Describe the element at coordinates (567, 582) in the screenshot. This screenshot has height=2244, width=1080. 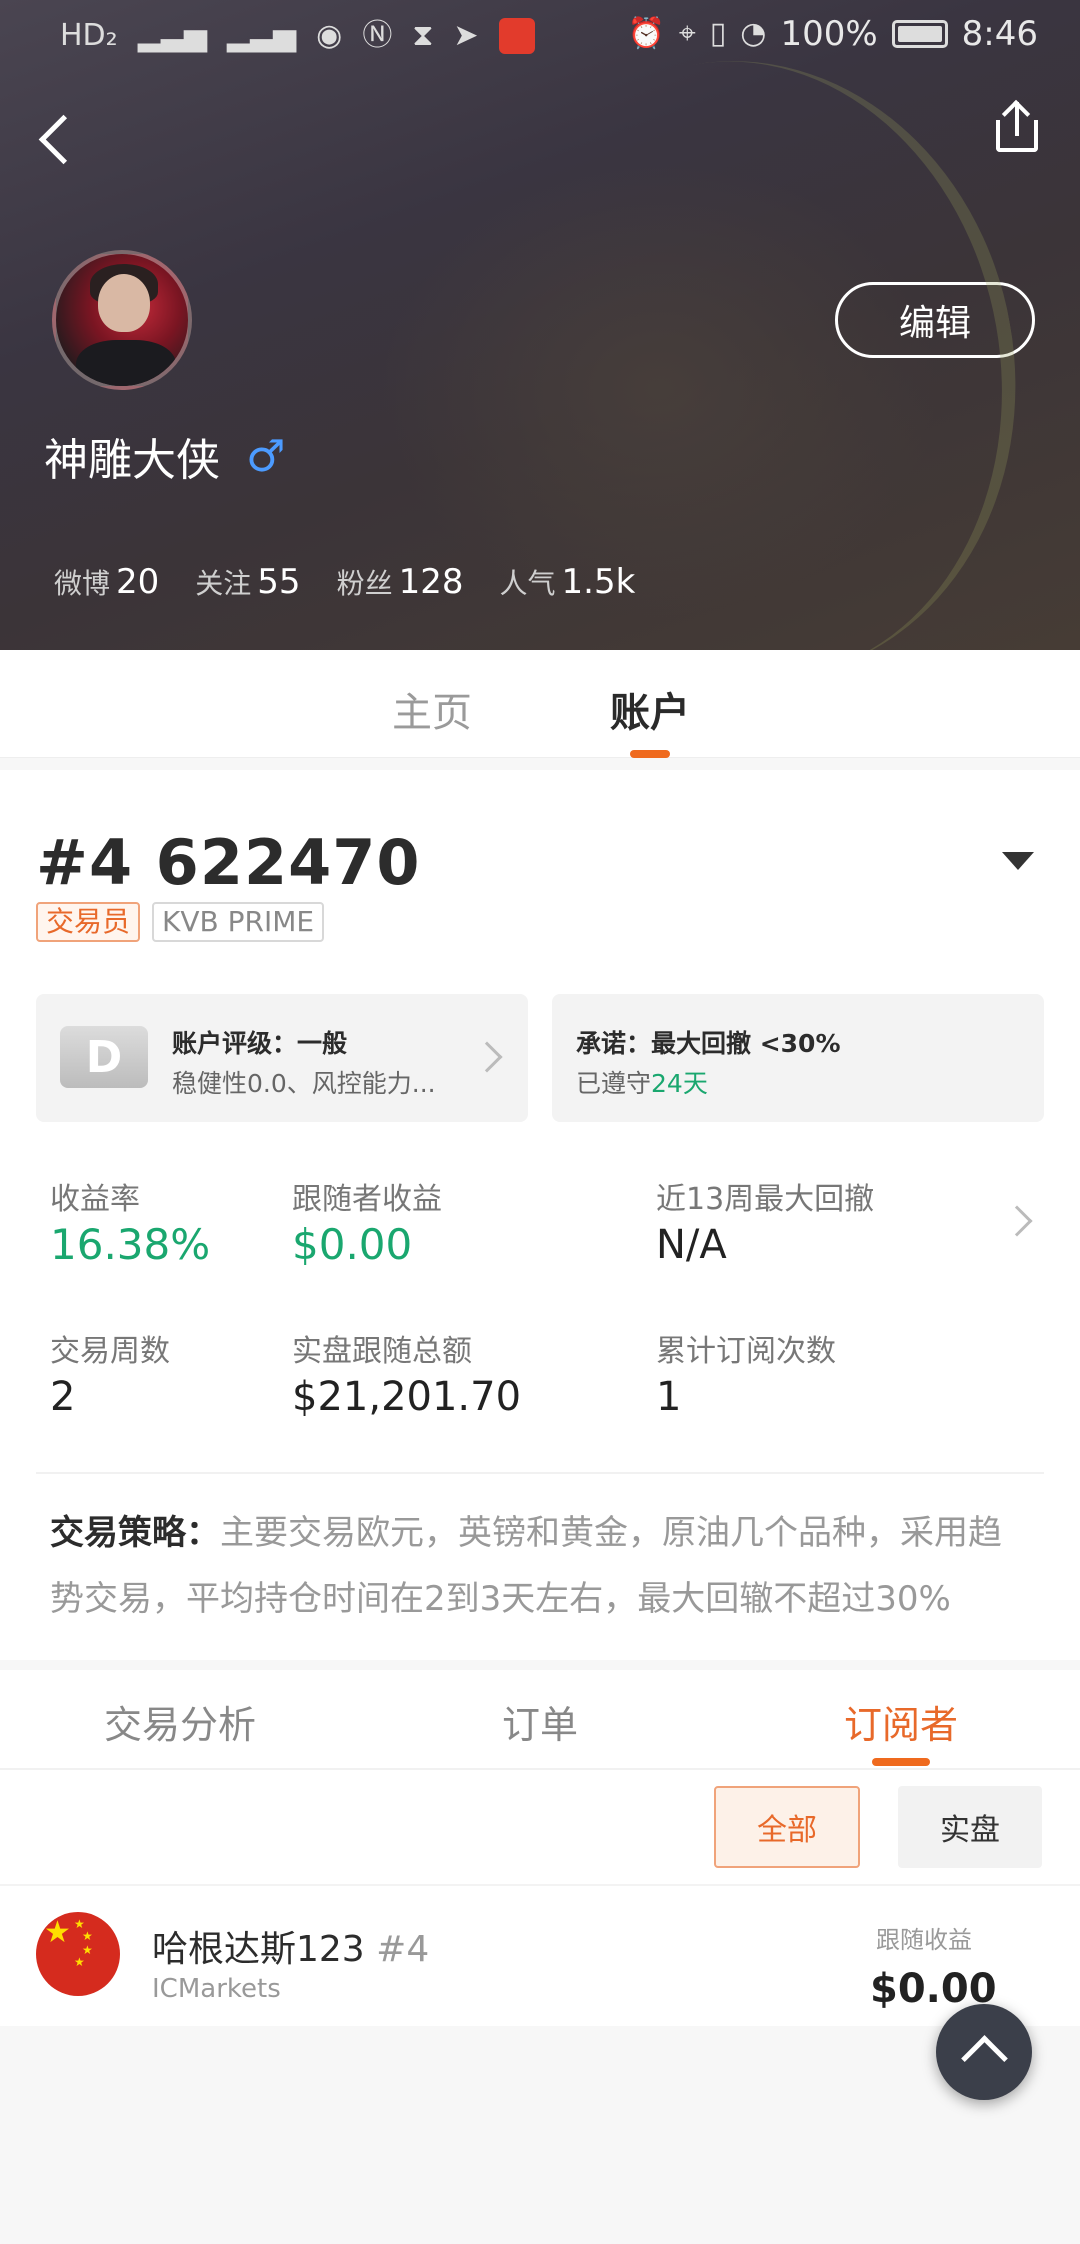
I see `stat-popularity: 人气 1.5k` at that location.